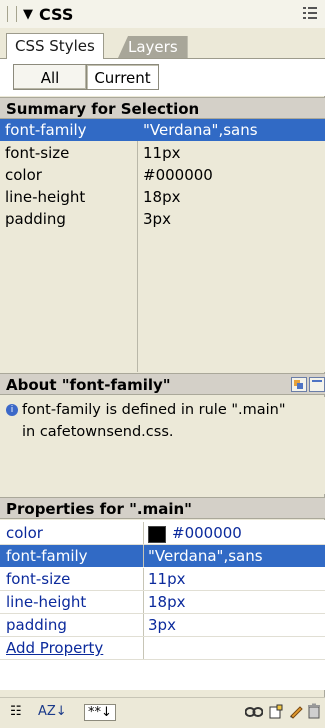 Image resolution: width=325 pixels, height=728 pixels. What do you see at coordinates (205, 556) in the screenshot?
I see `property-value: "Verdana",sans` at bounding box center [205, 556].